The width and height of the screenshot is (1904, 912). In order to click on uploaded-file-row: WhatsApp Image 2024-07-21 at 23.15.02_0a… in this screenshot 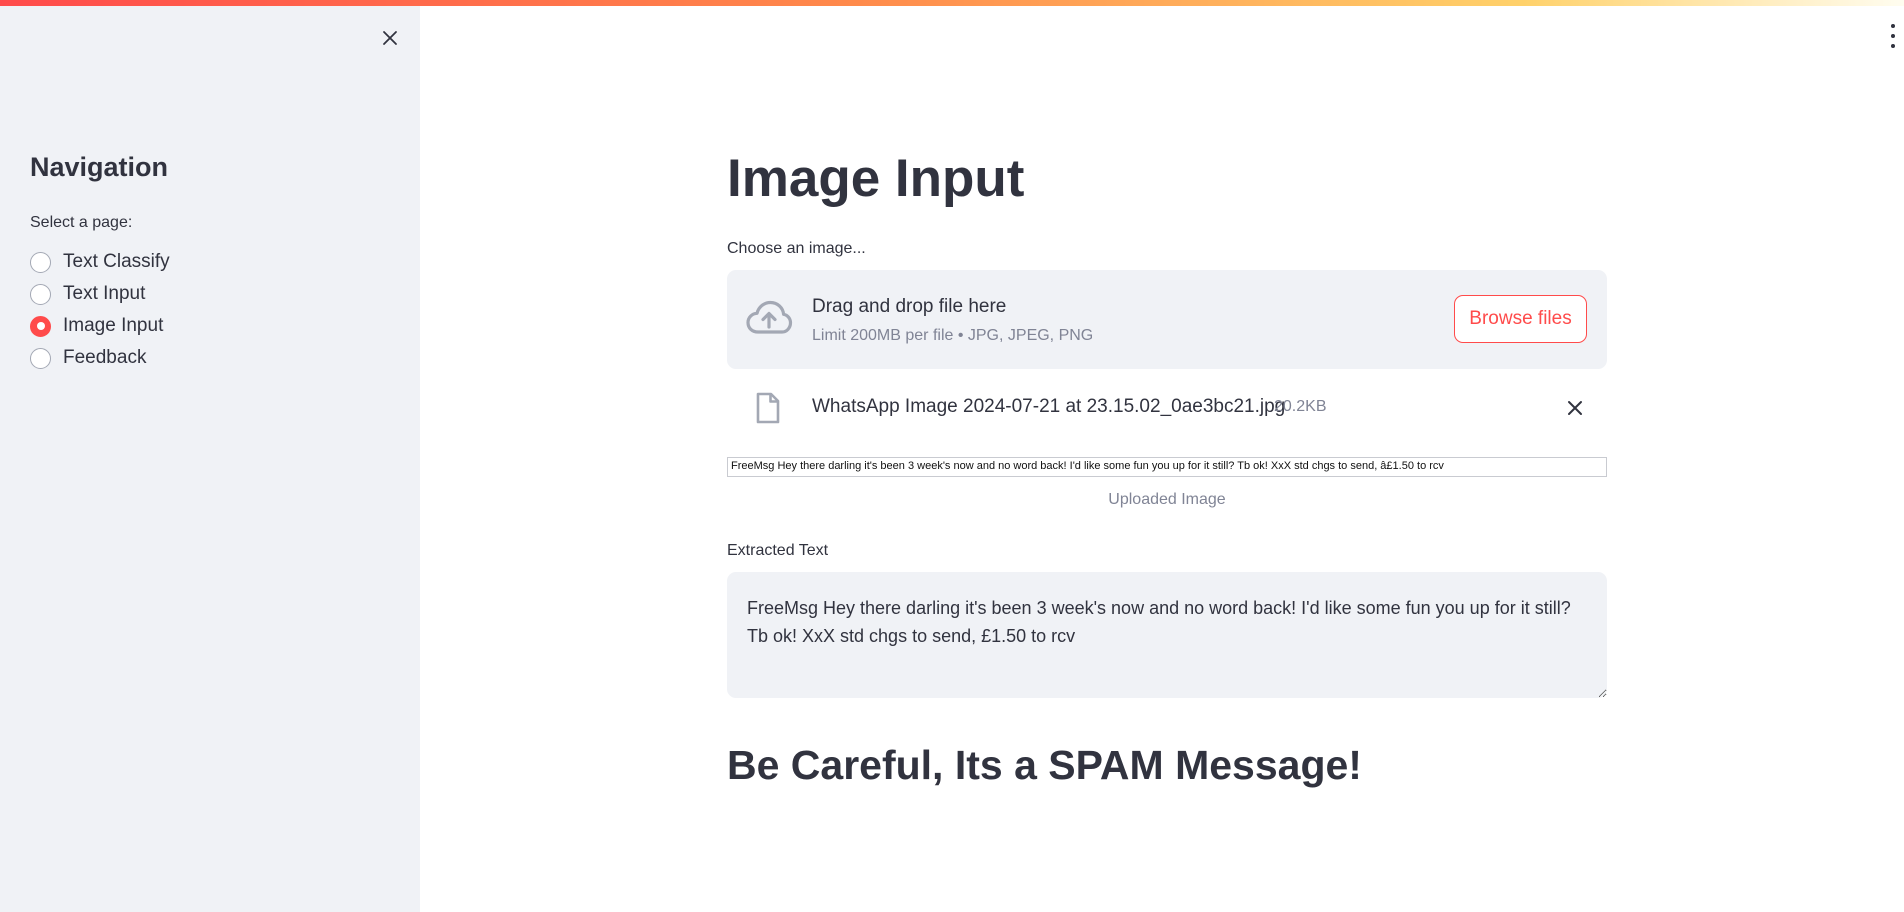, I will do `click(1167, 408)`.